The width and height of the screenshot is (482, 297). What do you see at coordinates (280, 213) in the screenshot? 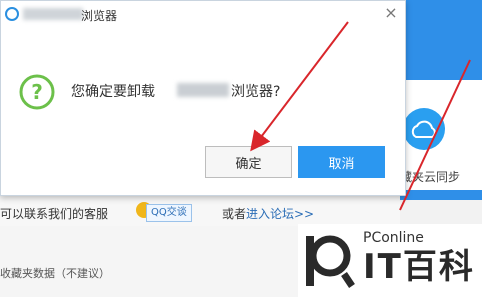
I see `forum-link: 进入论坛>>` at bounding box center [280, 213].